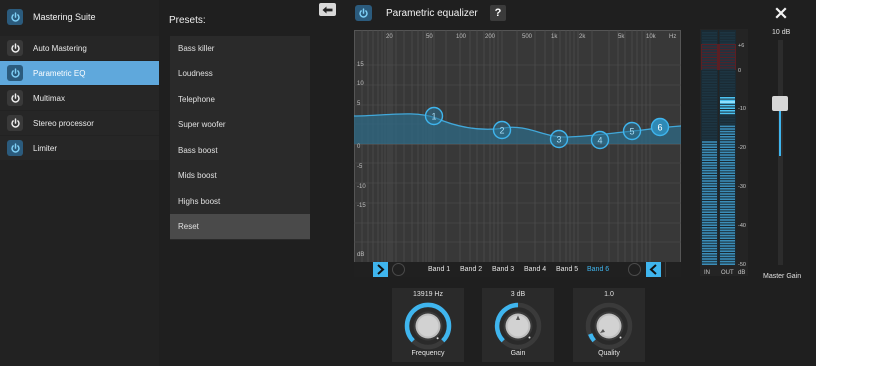  What do you see at coordinates (600, 140) in the screenshot?
I see `band-node-4: 4` at bounding box center [600, 140].